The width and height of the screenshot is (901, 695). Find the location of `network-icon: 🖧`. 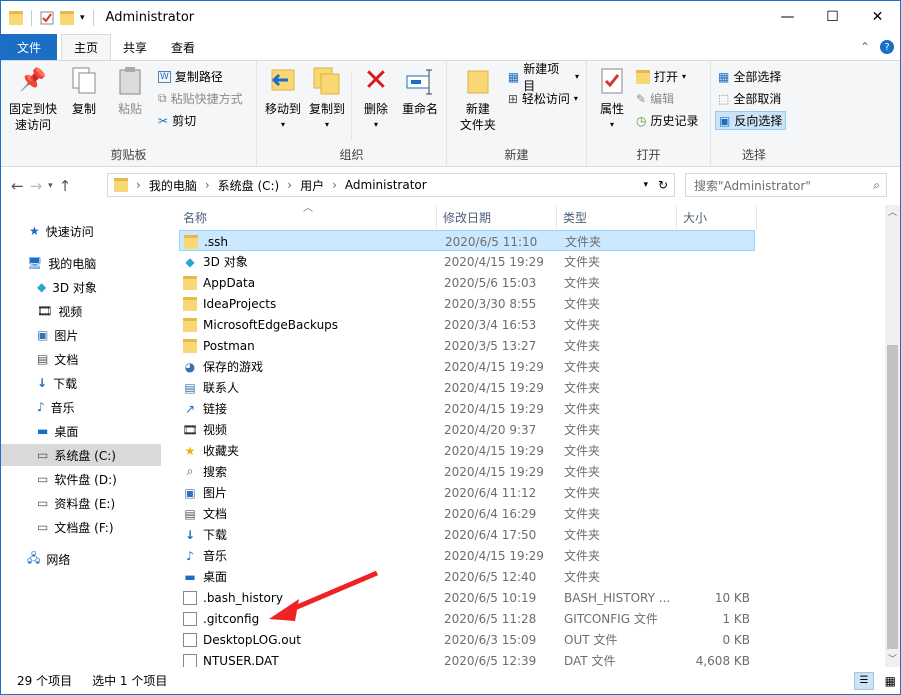

network-icon: 🖧 is located at coordinates (34, 557).